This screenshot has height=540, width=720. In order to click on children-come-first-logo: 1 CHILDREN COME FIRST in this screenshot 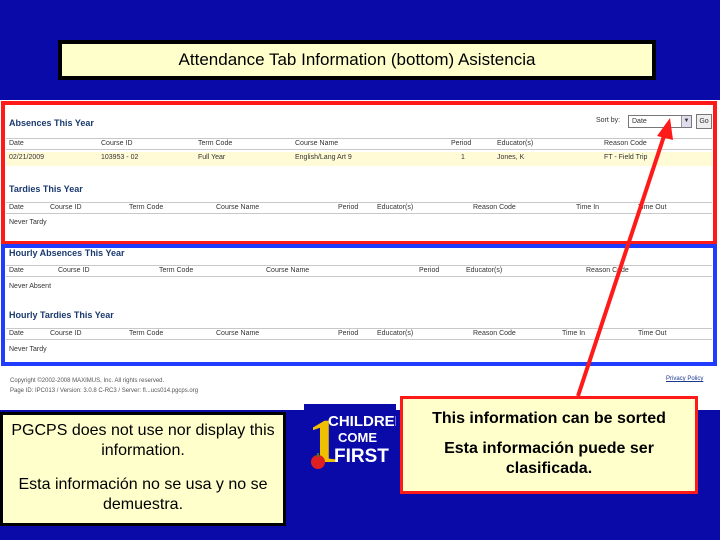, I will do `click(350, 439)`.